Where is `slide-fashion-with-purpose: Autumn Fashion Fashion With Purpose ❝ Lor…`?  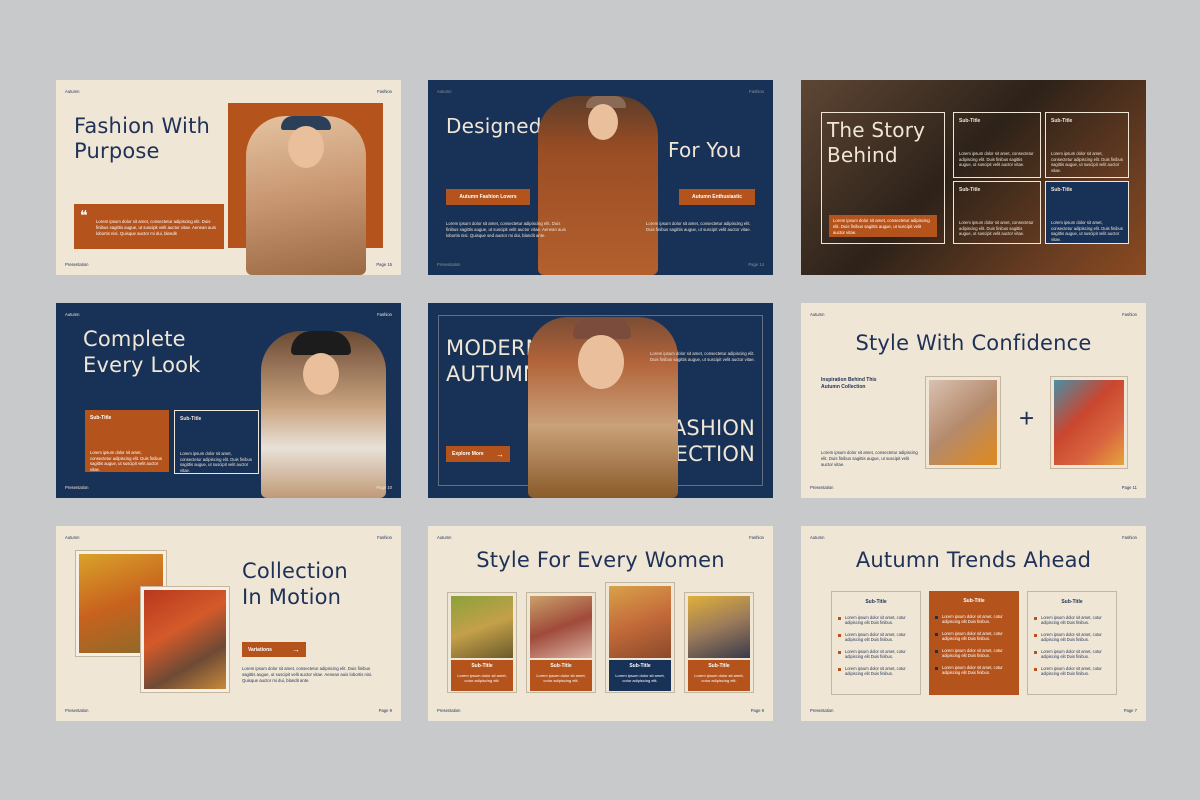
slide-fashion-with-purpose: Autumn Fashion Fashion With Purpose ❝ Lor… is located at coordinates (228, 177).